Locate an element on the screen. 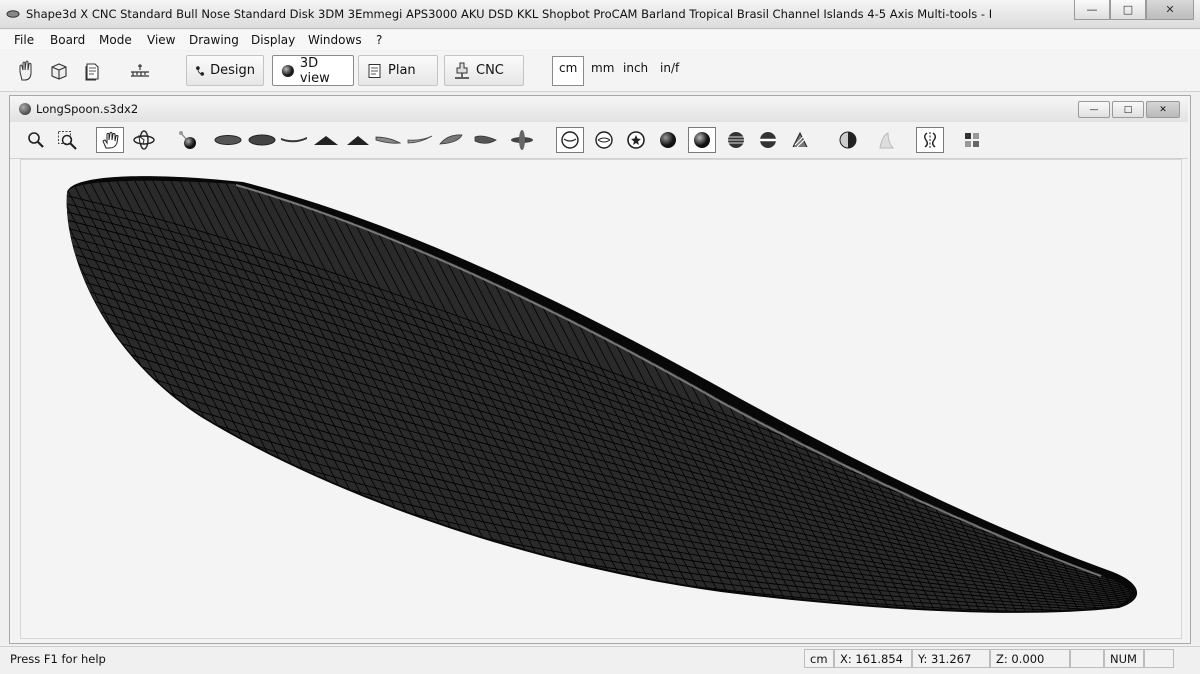  render-shaded-icon is located at coordinates (668, 140).